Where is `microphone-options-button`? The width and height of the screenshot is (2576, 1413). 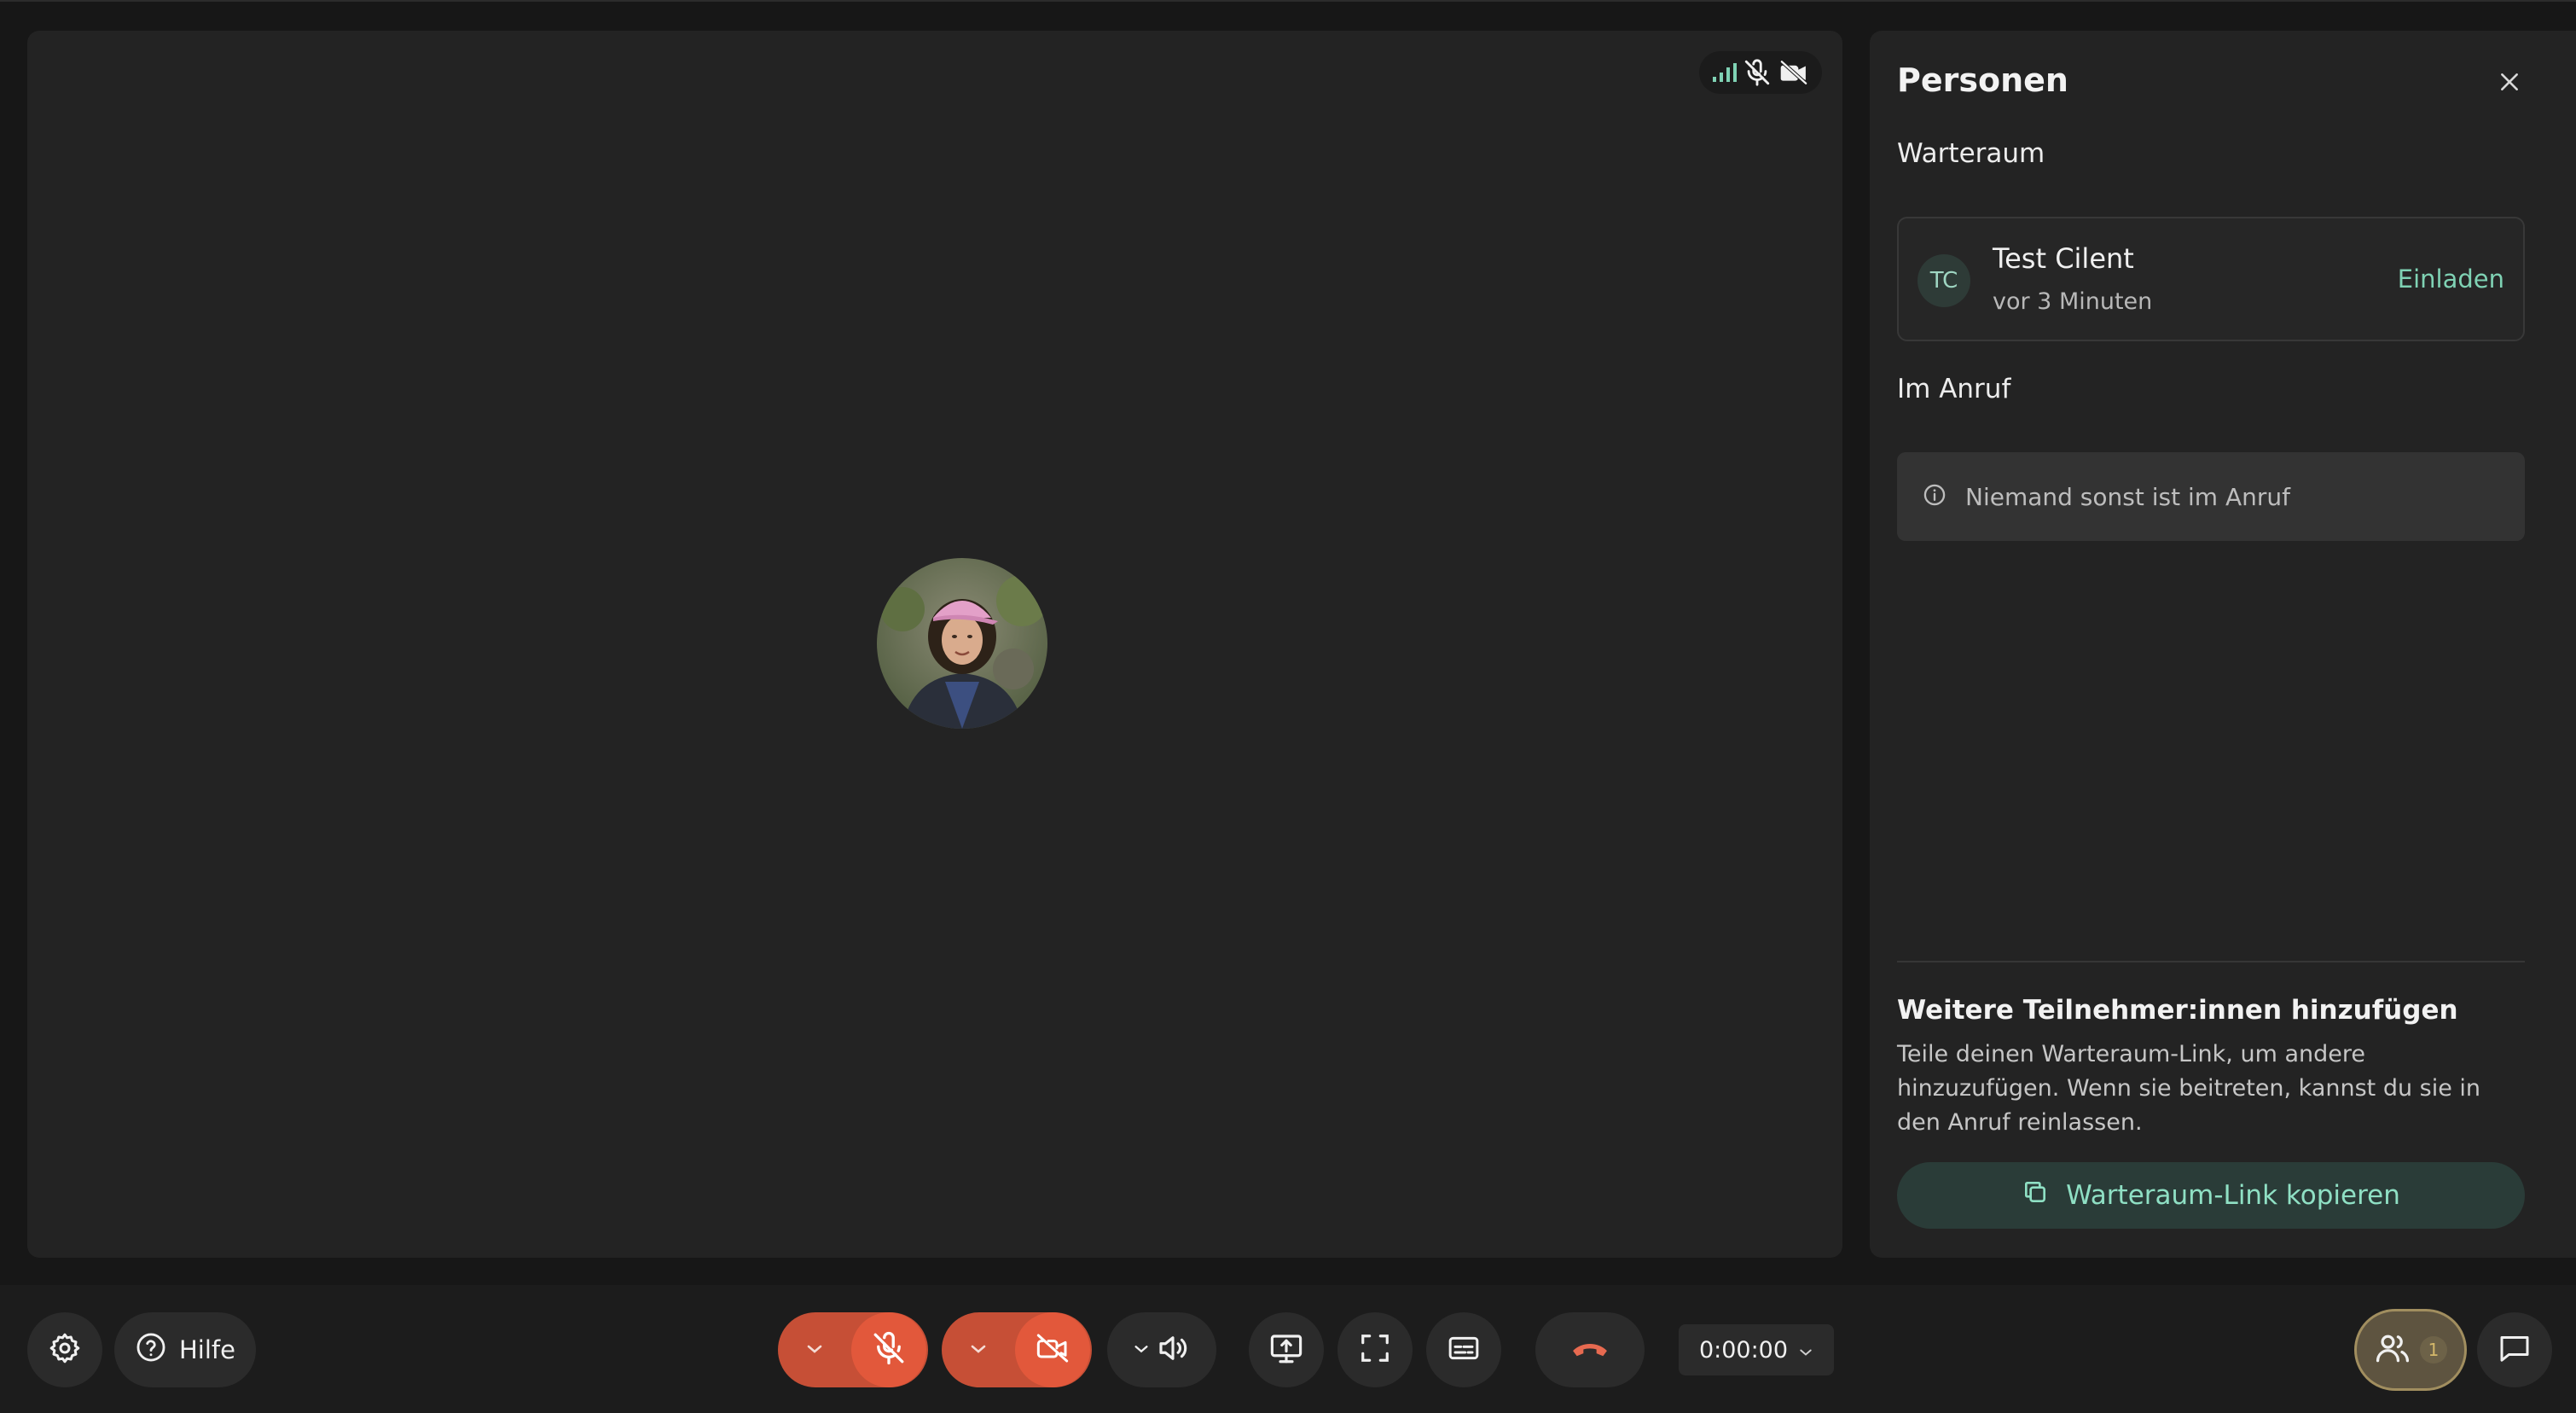
microphone-options-button is located at coordinates (814, 1349).